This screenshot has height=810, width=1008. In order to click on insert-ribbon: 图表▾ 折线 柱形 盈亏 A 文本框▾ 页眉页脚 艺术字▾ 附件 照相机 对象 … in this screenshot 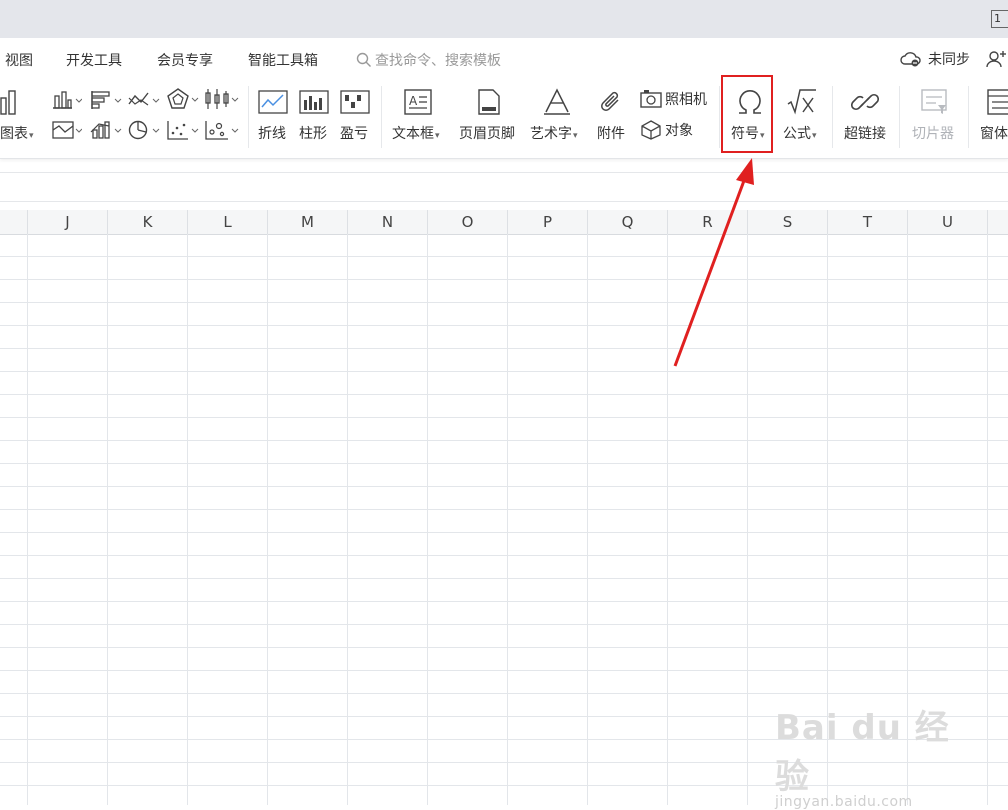, I will do `click(504, 119)`.